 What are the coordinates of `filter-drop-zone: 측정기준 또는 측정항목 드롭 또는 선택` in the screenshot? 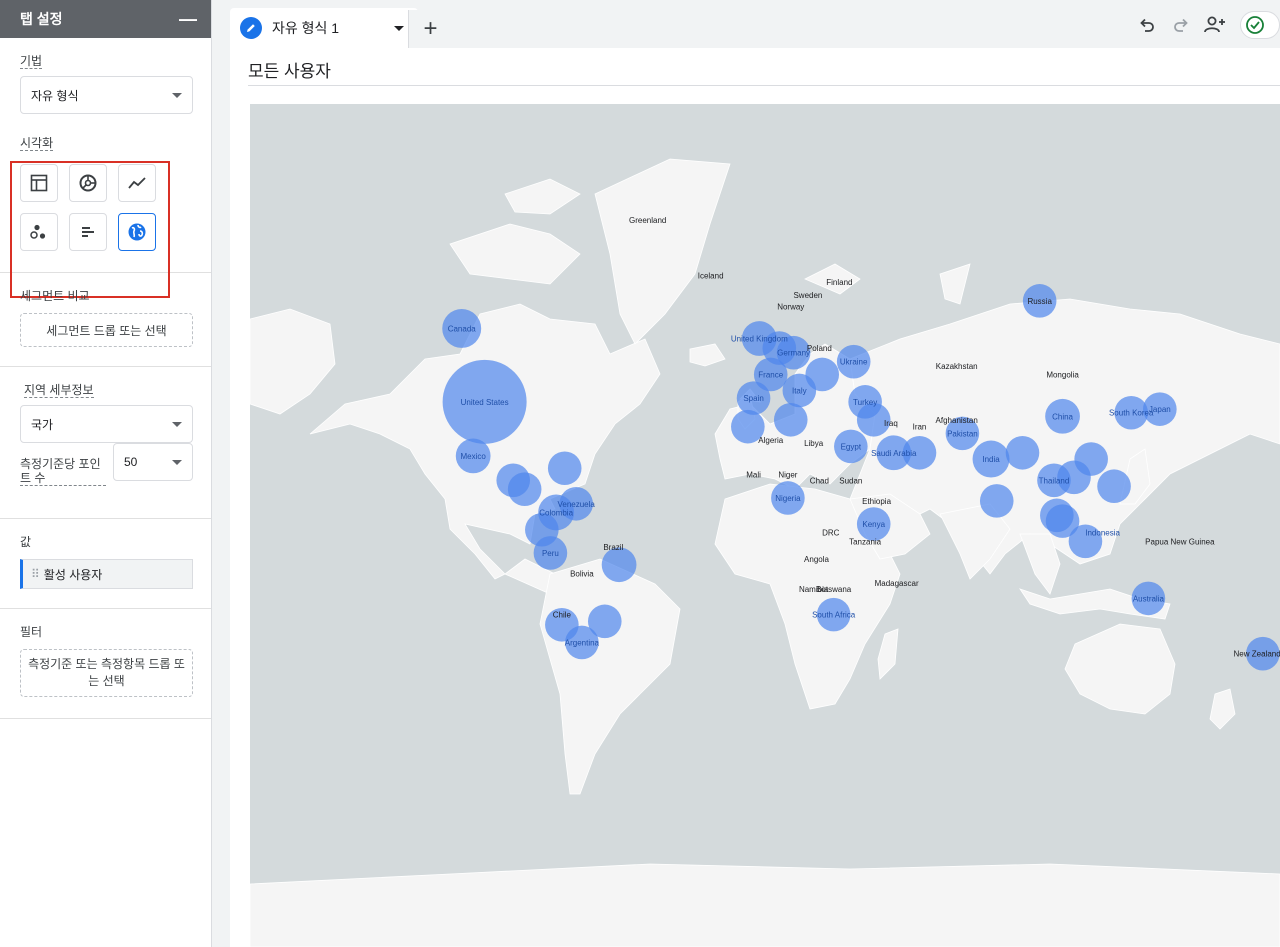 It's located at (106, 673).